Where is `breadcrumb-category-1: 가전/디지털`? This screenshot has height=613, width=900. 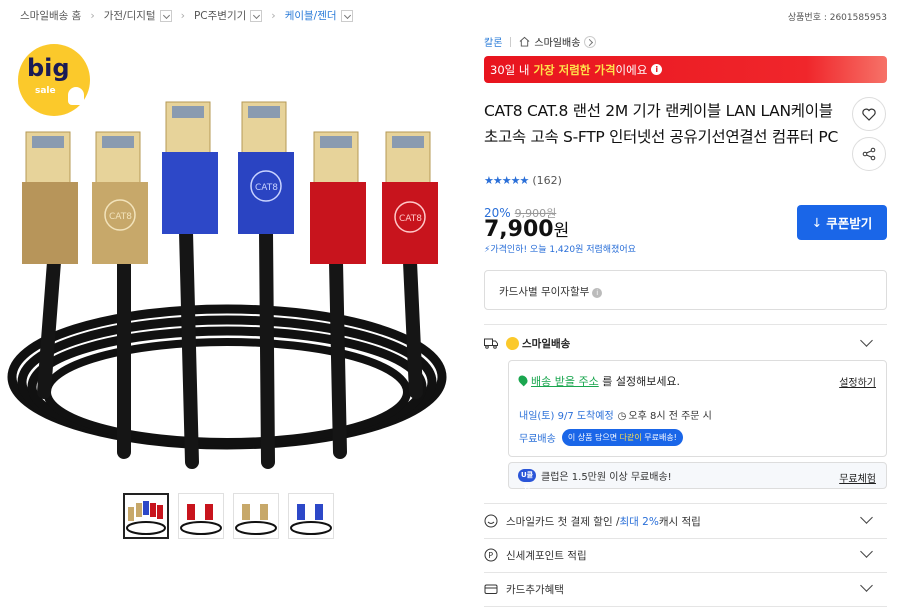 breadcrumb-category-1: 가전/디지털 is located at coordinates (138, 15).